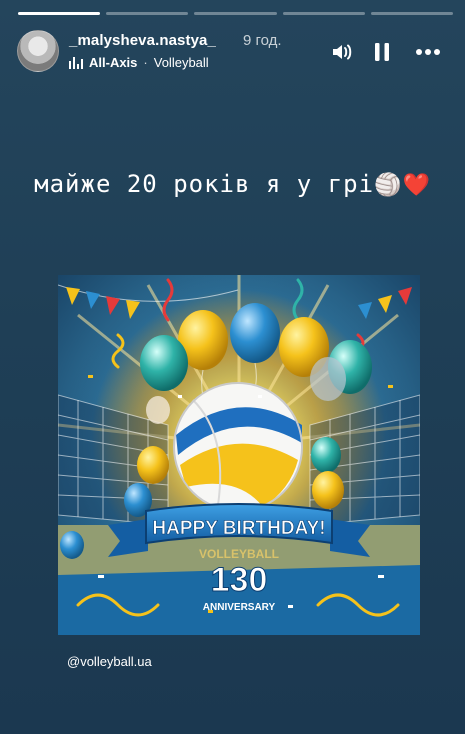  What do you see at coordinates (238, 528) in the screenshot?
I see `poster-banner-text: HAPPY BIRTHDAY!` at bounding box center [238, 528].